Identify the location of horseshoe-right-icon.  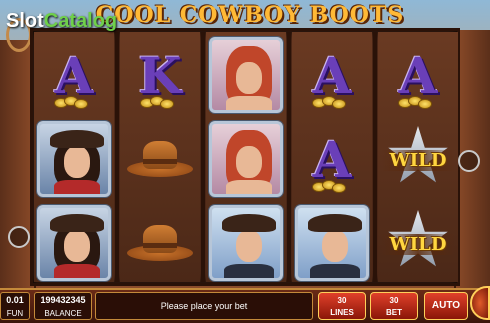
(469, 161).